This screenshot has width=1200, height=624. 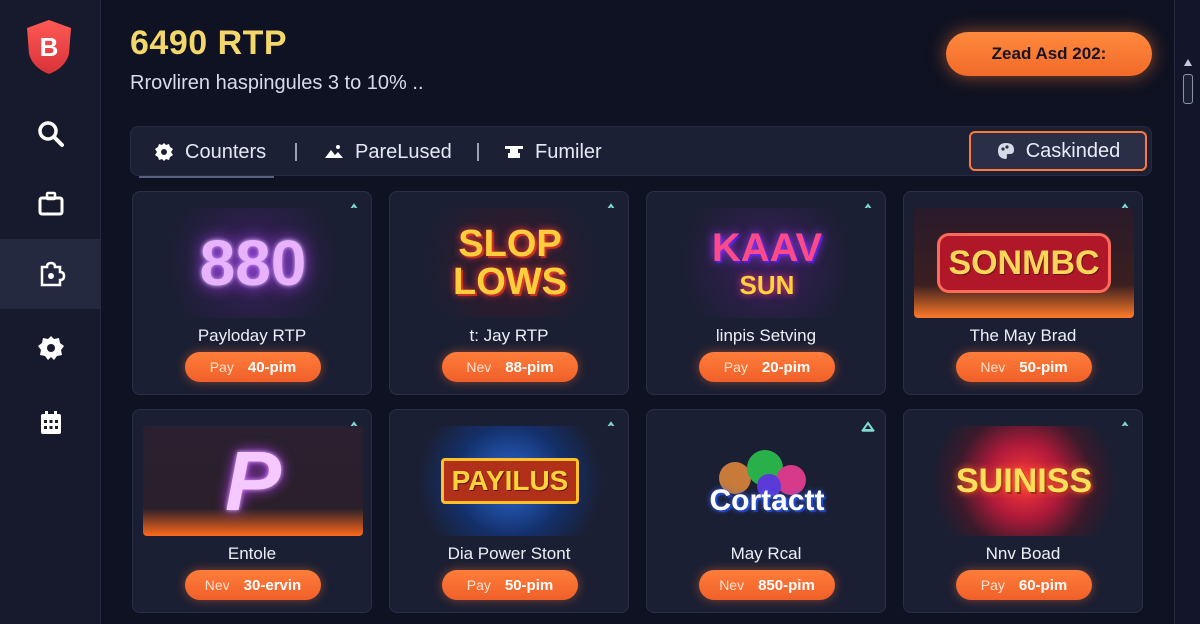 What do you see at coordinates (786, 367) in the screenshot?
I see `pill-value: 20-pim` at bounding box center [786, 367].